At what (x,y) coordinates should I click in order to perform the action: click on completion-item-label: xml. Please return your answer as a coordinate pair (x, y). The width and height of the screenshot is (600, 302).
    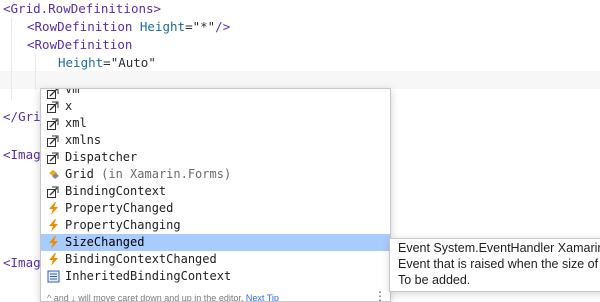
    Looking at the image, I should click on (76, 123).